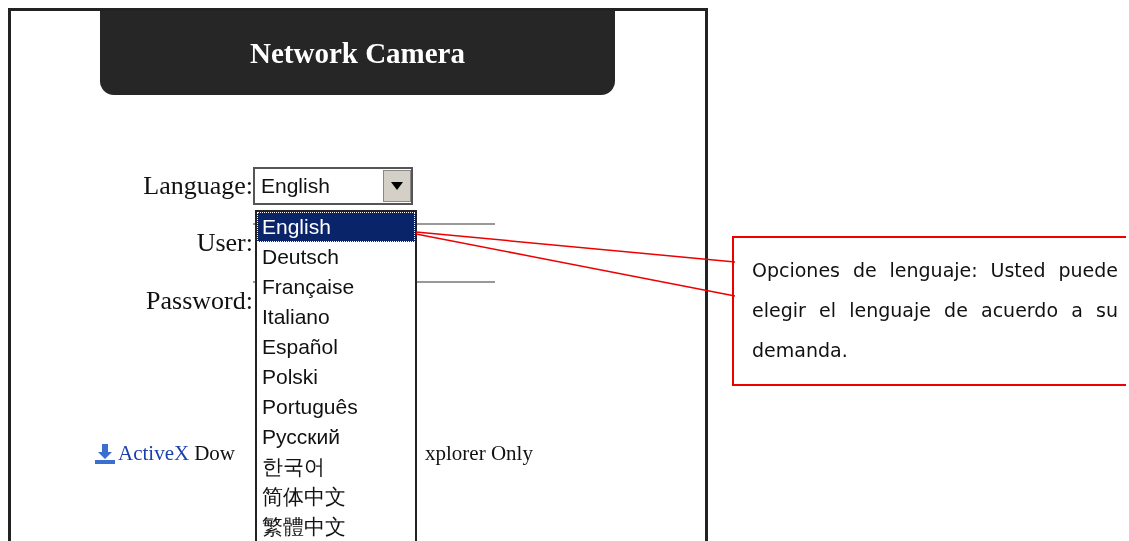  I want to click on language-select: English, so click(333, 186).